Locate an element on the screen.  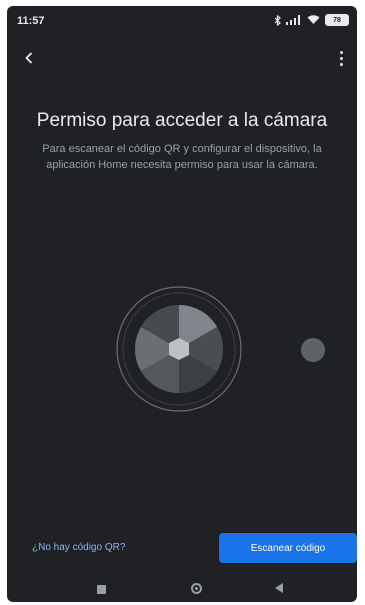
bluetooth-icon is located at coordinates (277, 20).